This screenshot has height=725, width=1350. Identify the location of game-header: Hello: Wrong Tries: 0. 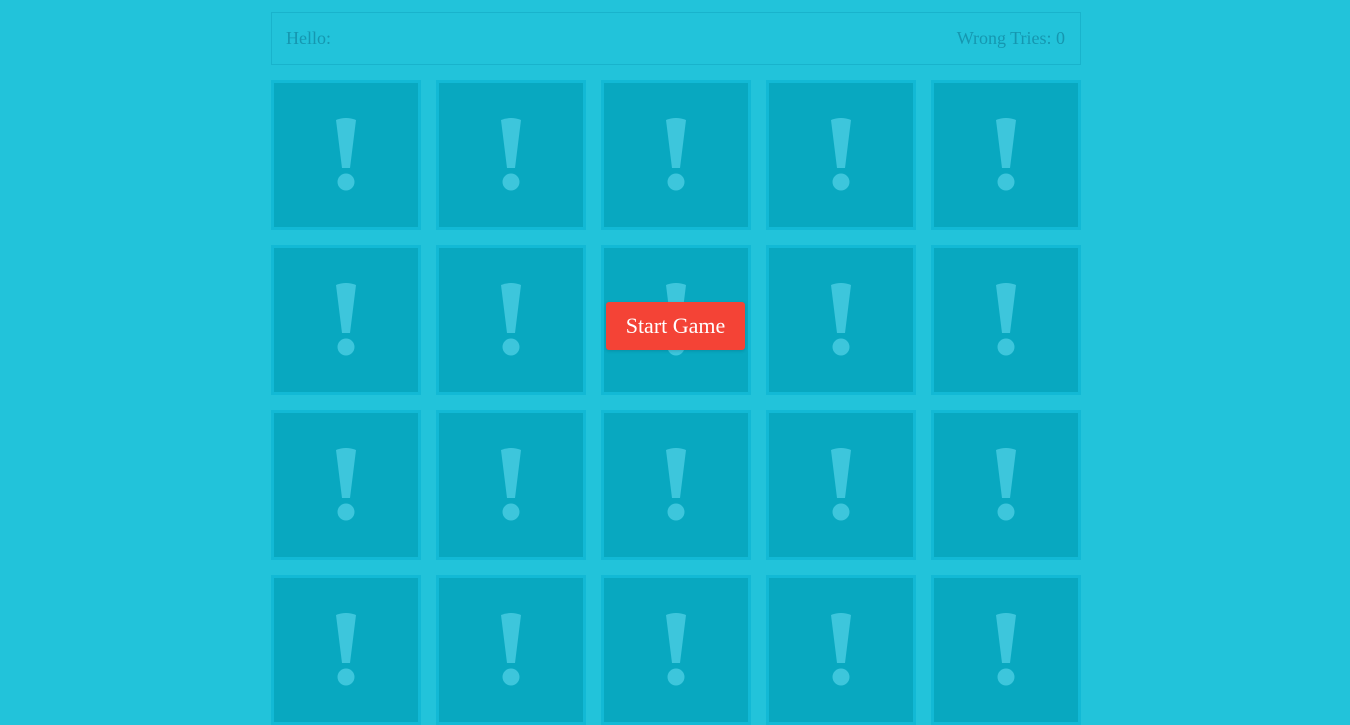
(676, 38).